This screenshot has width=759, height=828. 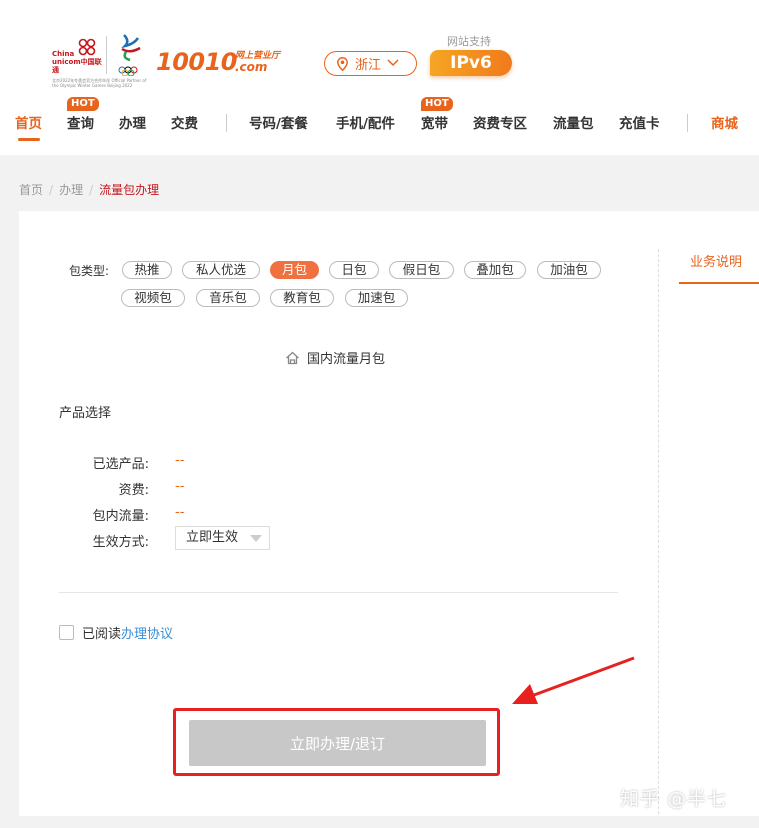 I want to click on nav-item-recharge: 充值卡, so click(x=639, y=124).